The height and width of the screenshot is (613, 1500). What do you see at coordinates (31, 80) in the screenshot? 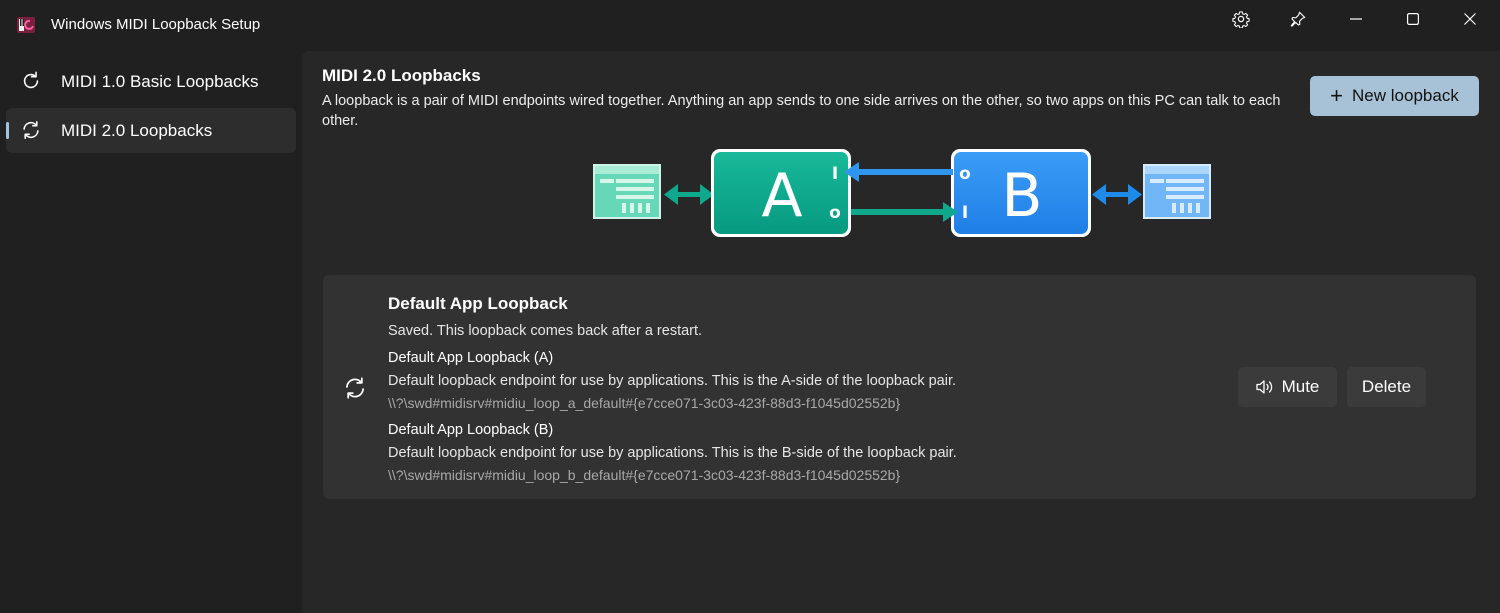
I see `refresh-icon` at bounding box center [31, 80].